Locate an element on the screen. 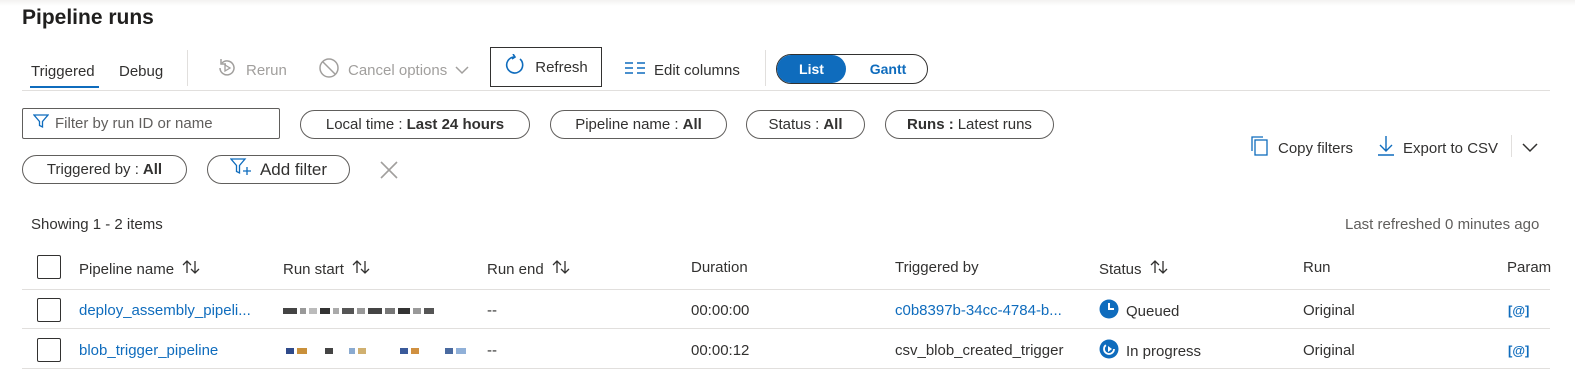 This screenshot has width=1575, height=386. pipeline-name-link: blob_trigger_pipeline is located at coordinates (148, 350).